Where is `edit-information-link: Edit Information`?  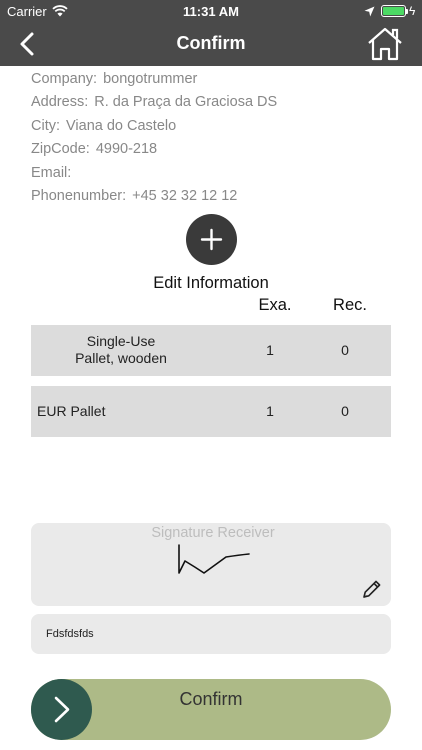
edit-information-link: Edit Information is located at coordinates (211, 283).